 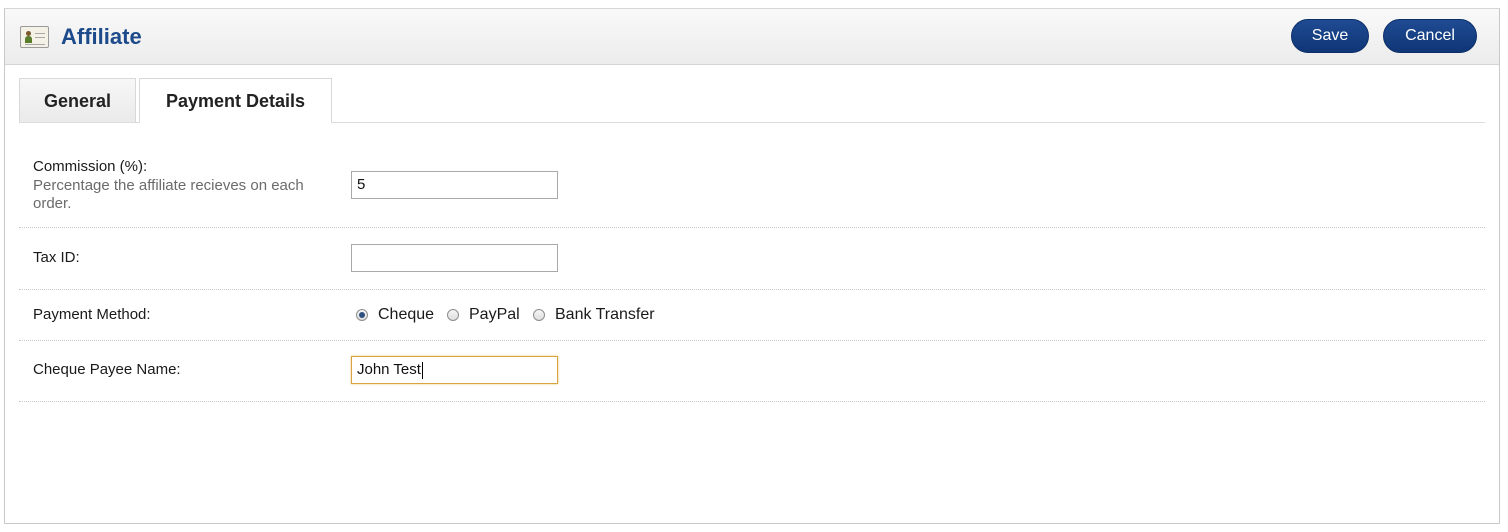 I want to click on text-caret, so click(x=422, y=370).